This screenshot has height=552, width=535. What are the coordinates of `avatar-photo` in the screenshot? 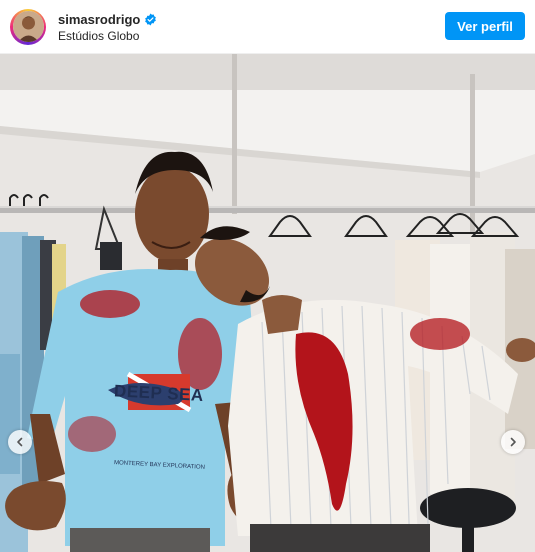 It's located at (28, 26).